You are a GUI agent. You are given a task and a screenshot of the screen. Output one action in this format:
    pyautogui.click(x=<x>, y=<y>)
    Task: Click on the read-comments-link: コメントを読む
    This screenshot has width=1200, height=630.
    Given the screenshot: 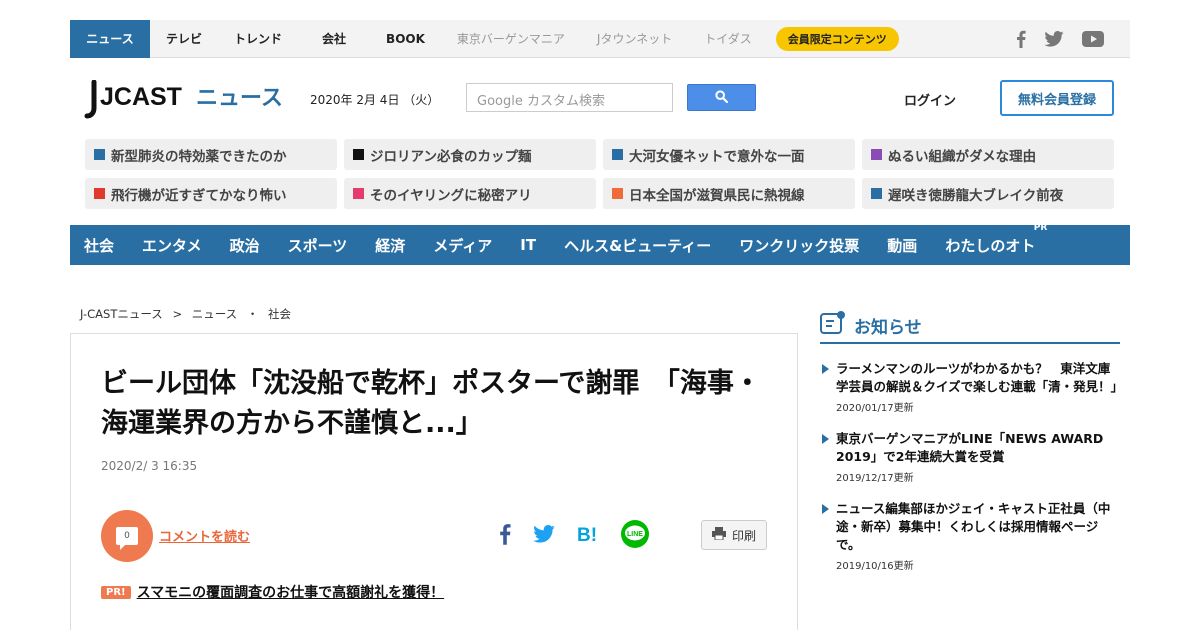 What is the action you would take?
    pyautogui.click(x=204, y=535)
    